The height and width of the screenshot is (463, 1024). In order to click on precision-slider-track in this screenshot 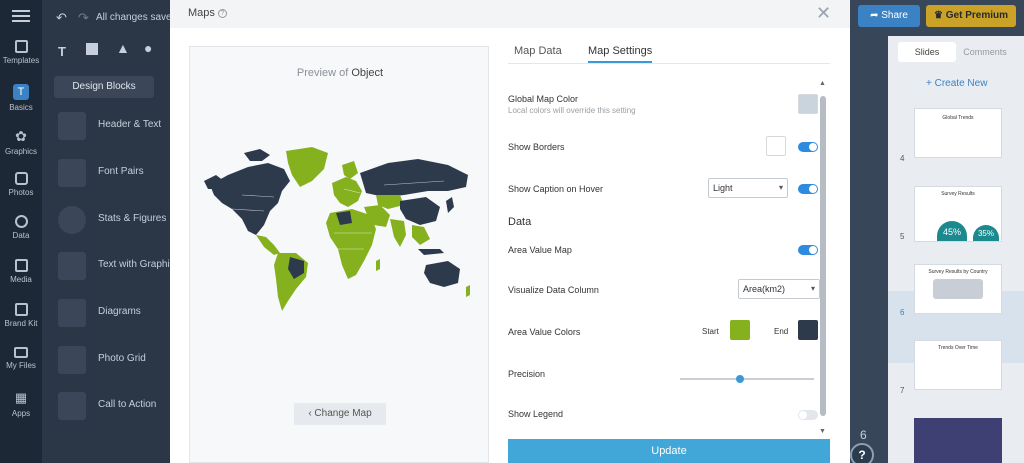, I will do `click(747, 379)`.